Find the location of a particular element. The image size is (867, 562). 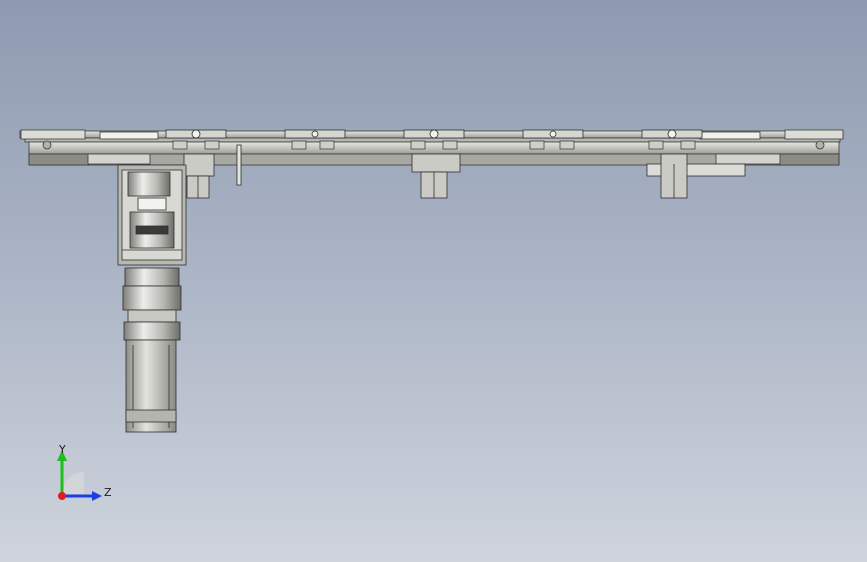

hanging-bracket-center is located at coordinates (436, 176).